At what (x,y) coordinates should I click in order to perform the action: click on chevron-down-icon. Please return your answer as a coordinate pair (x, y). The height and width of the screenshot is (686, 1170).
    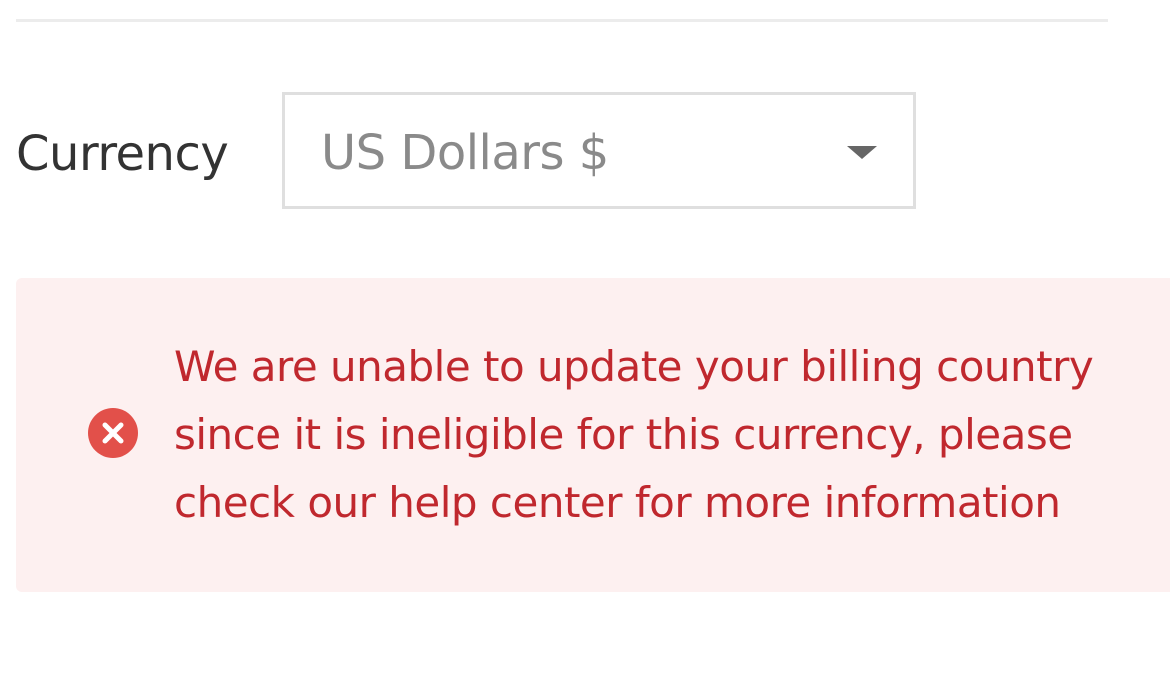
    Looking at the image, I should click on (862, 152).